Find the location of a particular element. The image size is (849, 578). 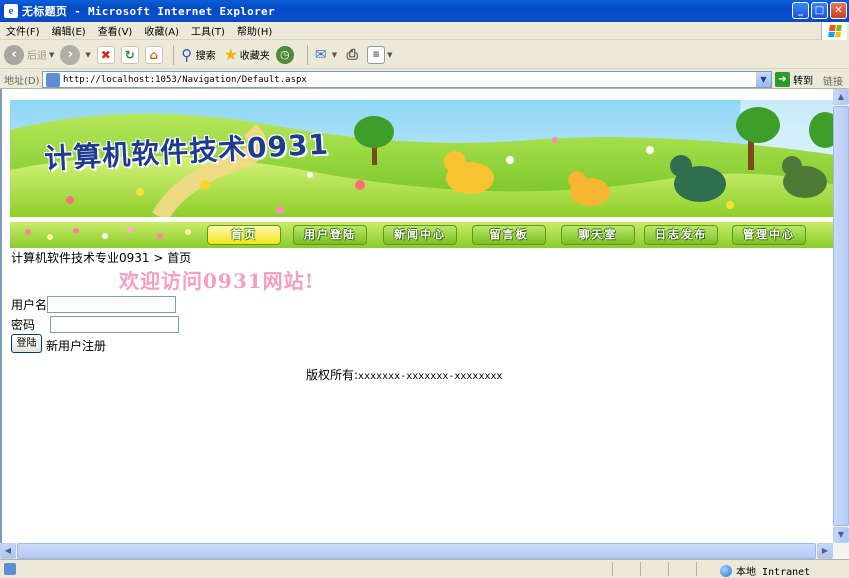

edit-icon: ≡ is located at coordinates (376, 54).